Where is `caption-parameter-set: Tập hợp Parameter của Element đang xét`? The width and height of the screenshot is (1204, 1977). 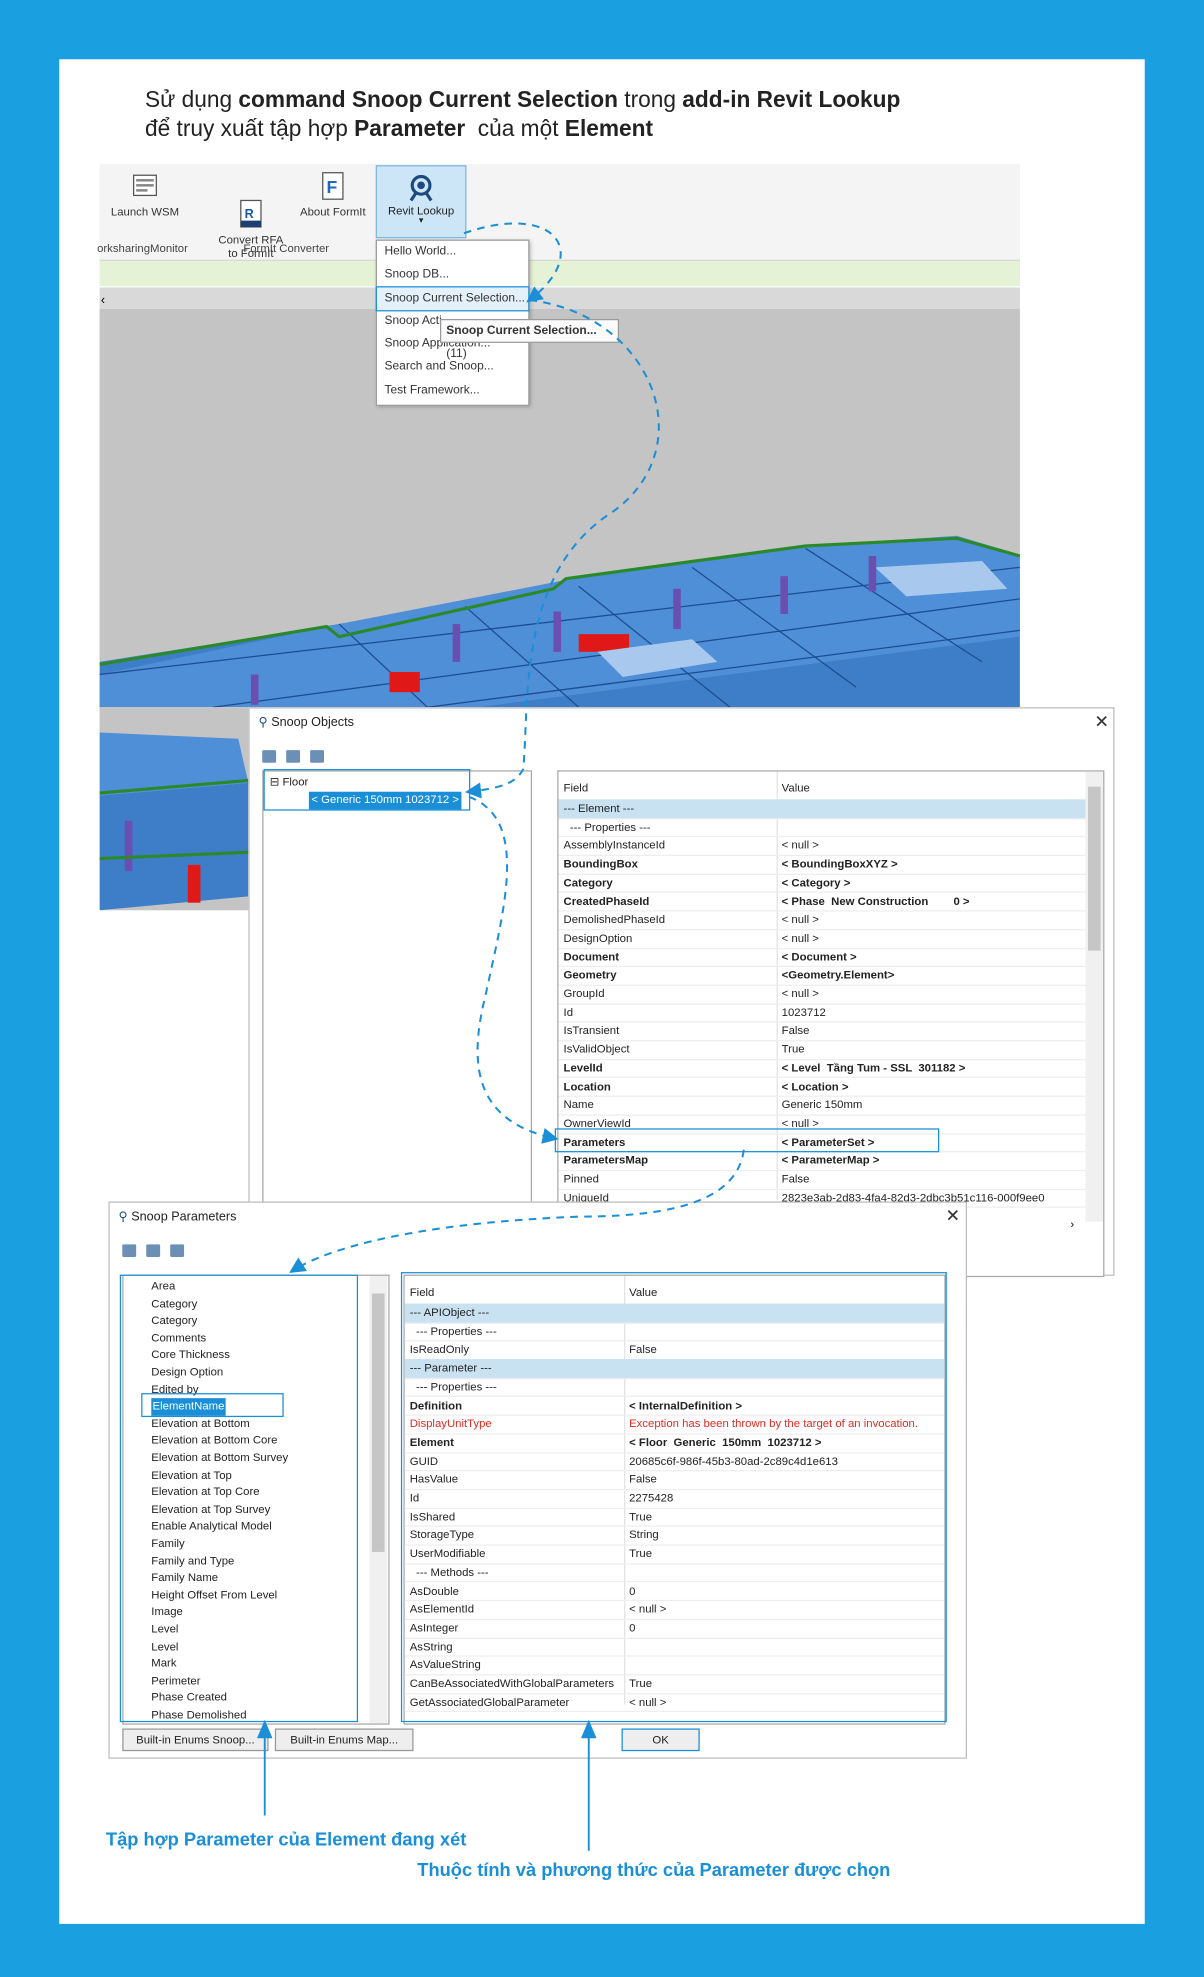
caption-parameter-set: Tập hợp Parameter của Element đang xét is located at coordinates (286, 1840).